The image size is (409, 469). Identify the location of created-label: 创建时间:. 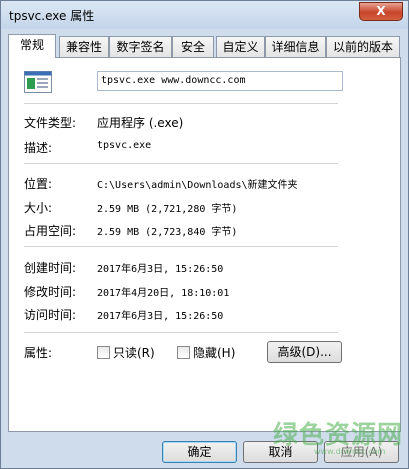
(50, 268).